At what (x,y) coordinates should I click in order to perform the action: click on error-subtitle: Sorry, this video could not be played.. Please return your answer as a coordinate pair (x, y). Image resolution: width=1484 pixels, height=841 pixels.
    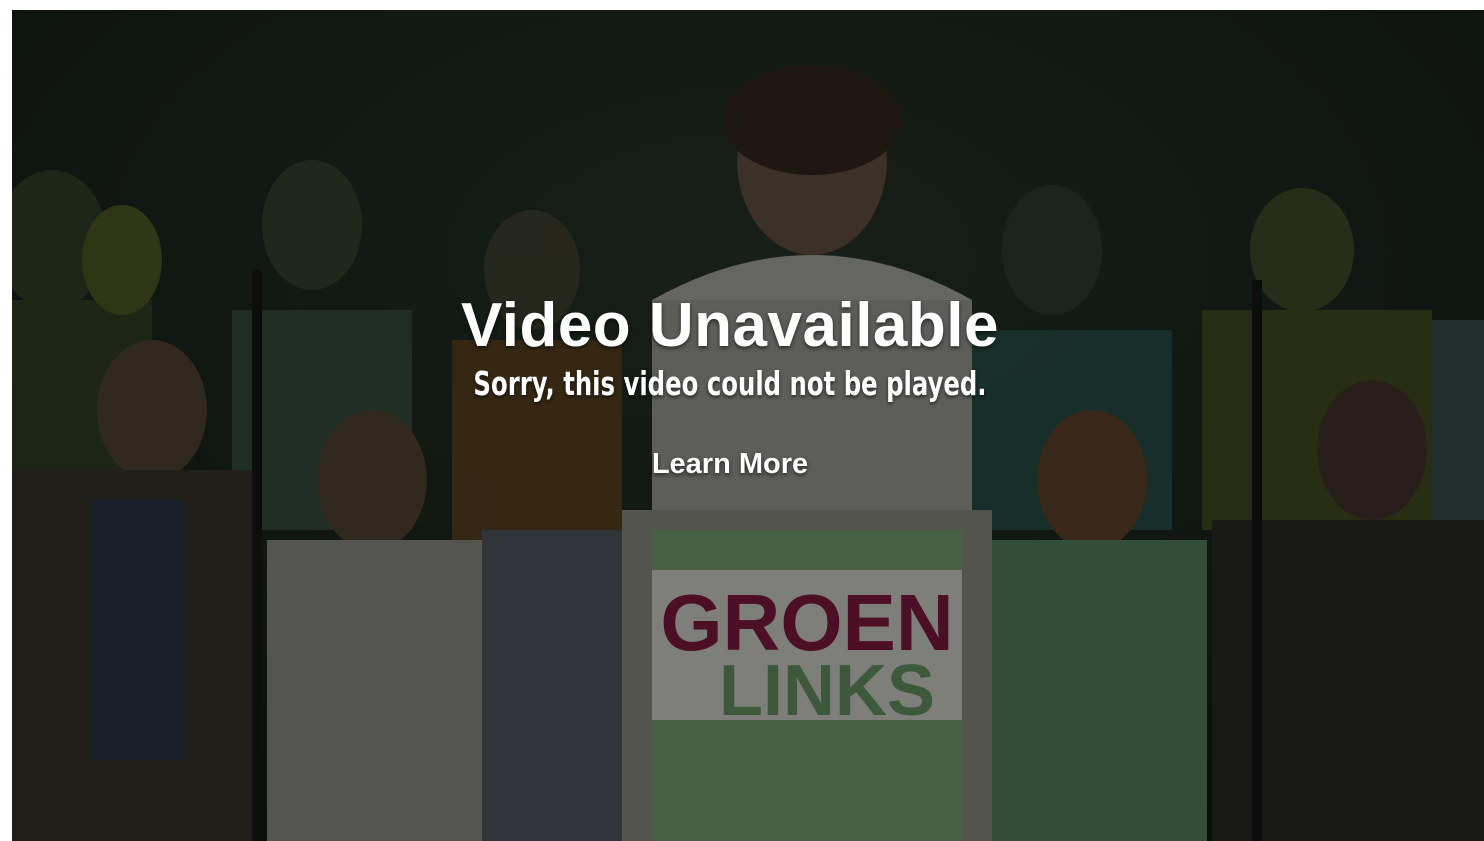
    Looking at the image, I should click on (730, 383).